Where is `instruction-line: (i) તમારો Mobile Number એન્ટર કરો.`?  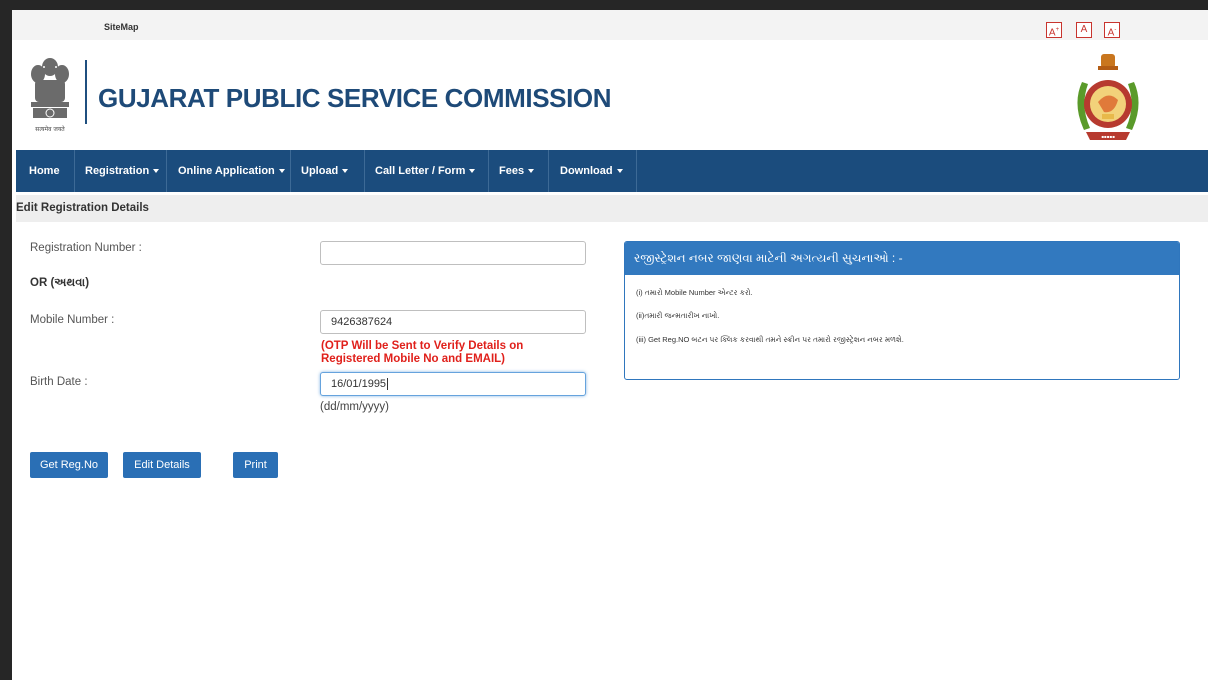
instruction-line: (i) તમારો Mobile Number એન્ટર કરો. is located at coordinates (694, 292).